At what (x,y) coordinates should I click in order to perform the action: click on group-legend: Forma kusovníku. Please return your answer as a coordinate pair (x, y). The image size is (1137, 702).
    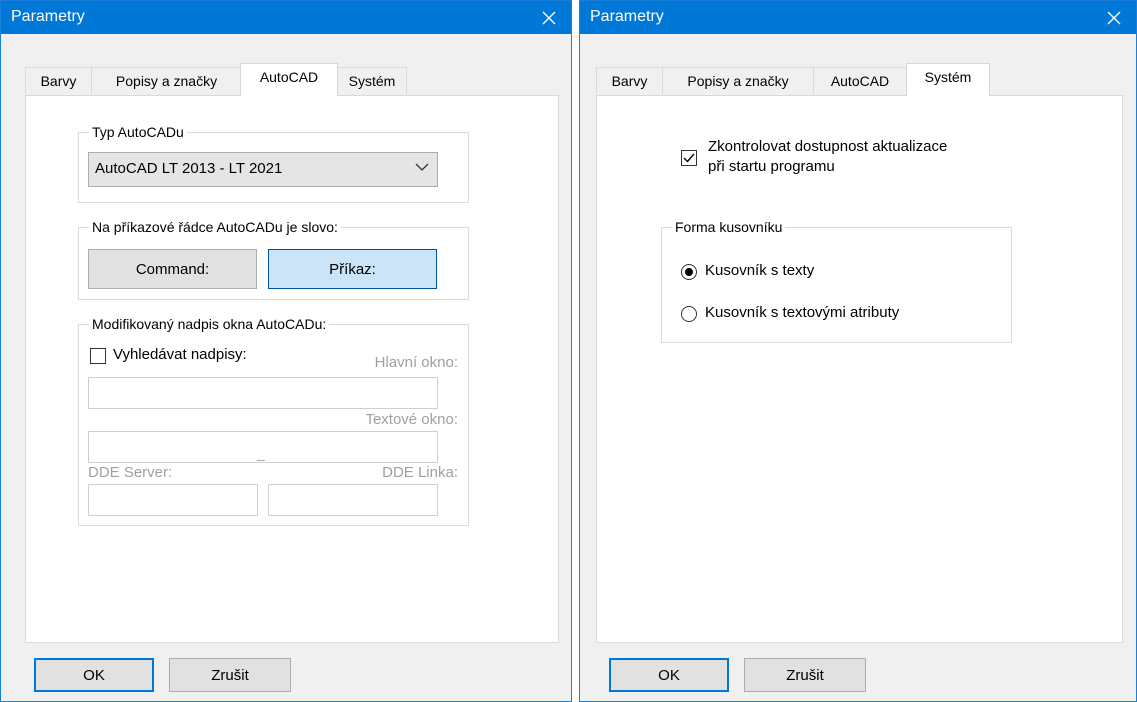
    Looking at the image, I should click on (729, 227).